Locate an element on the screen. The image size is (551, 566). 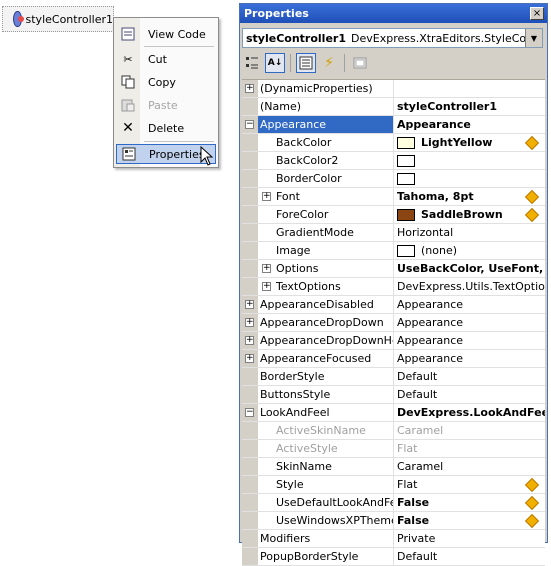
property-name: AppearanceFocused is located at coordinates (326, 358).